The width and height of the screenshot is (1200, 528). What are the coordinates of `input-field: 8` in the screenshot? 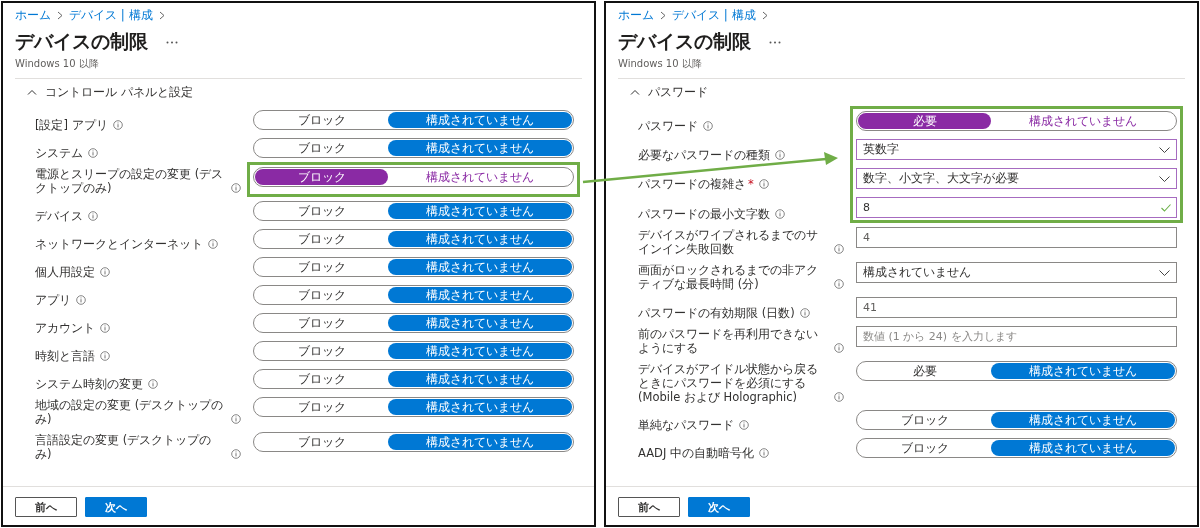 It's located at (1016, 207).